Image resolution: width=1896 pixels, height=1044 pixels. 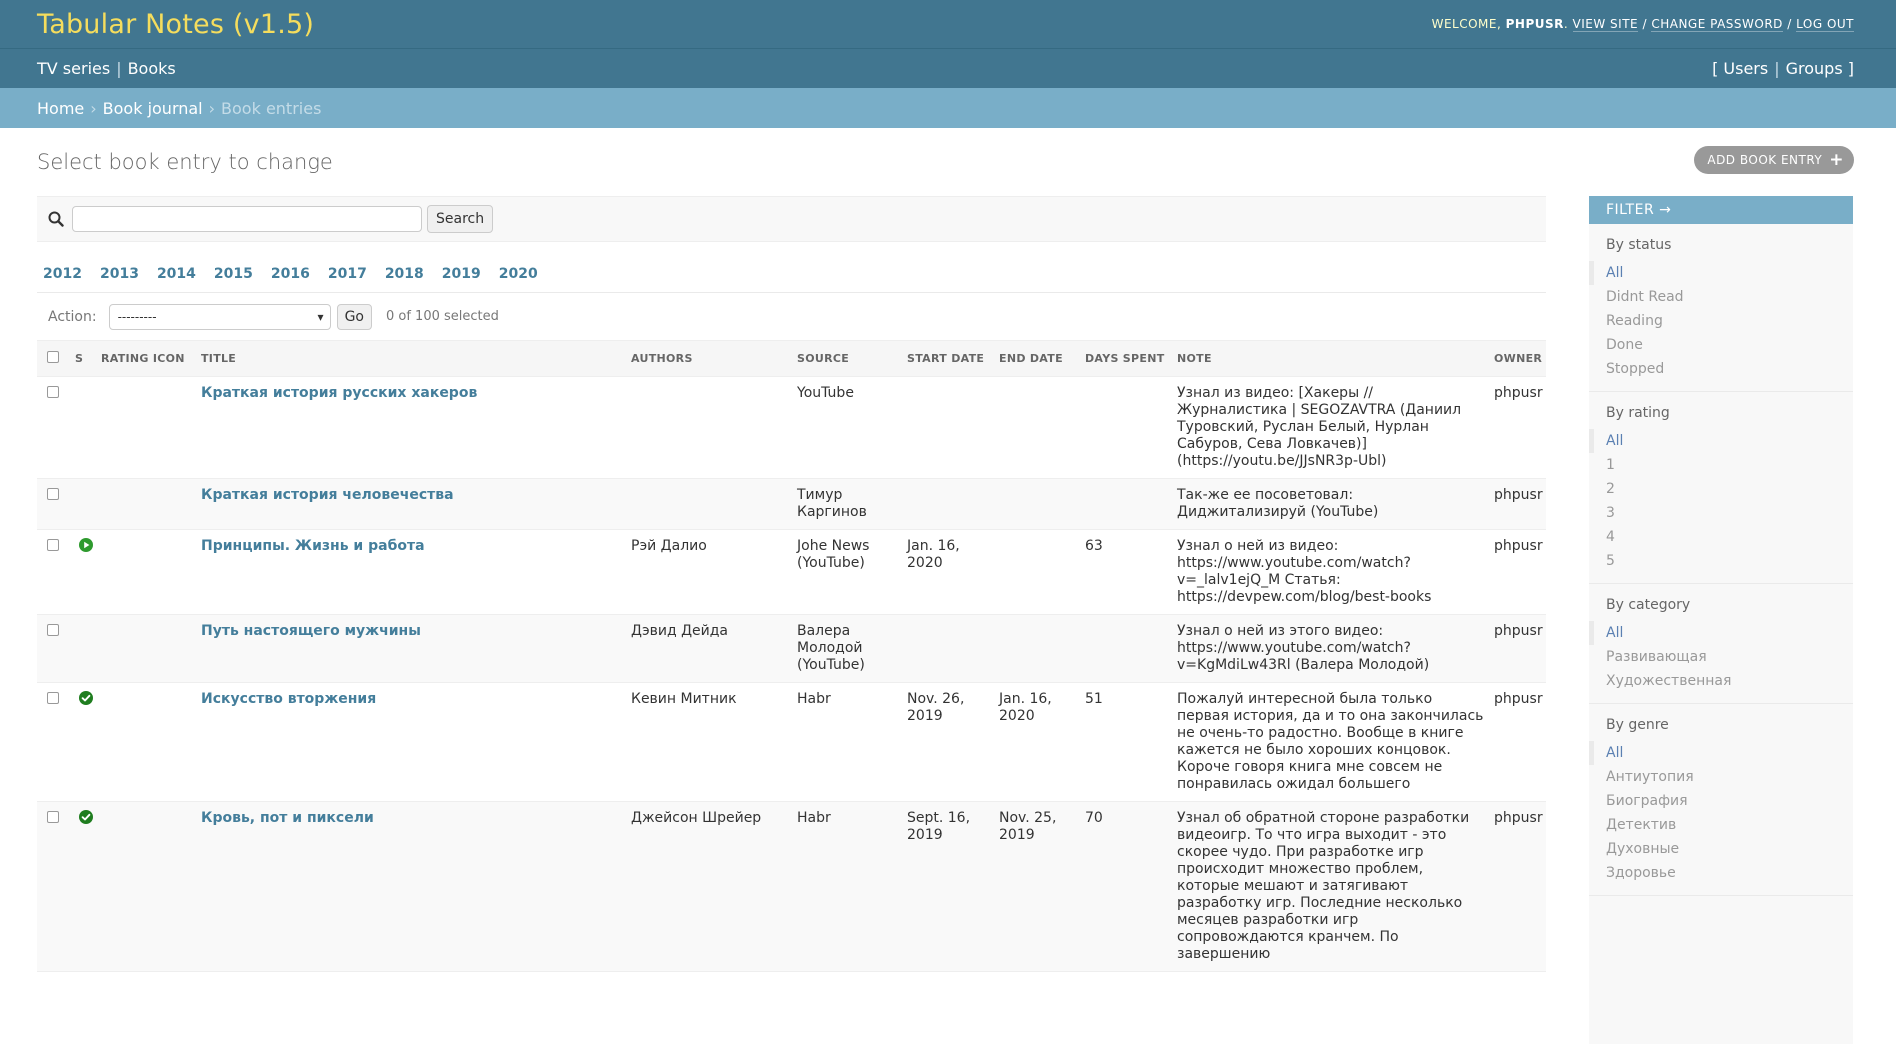 I want to click on year-link: 2013, so click(x=119, y=274).